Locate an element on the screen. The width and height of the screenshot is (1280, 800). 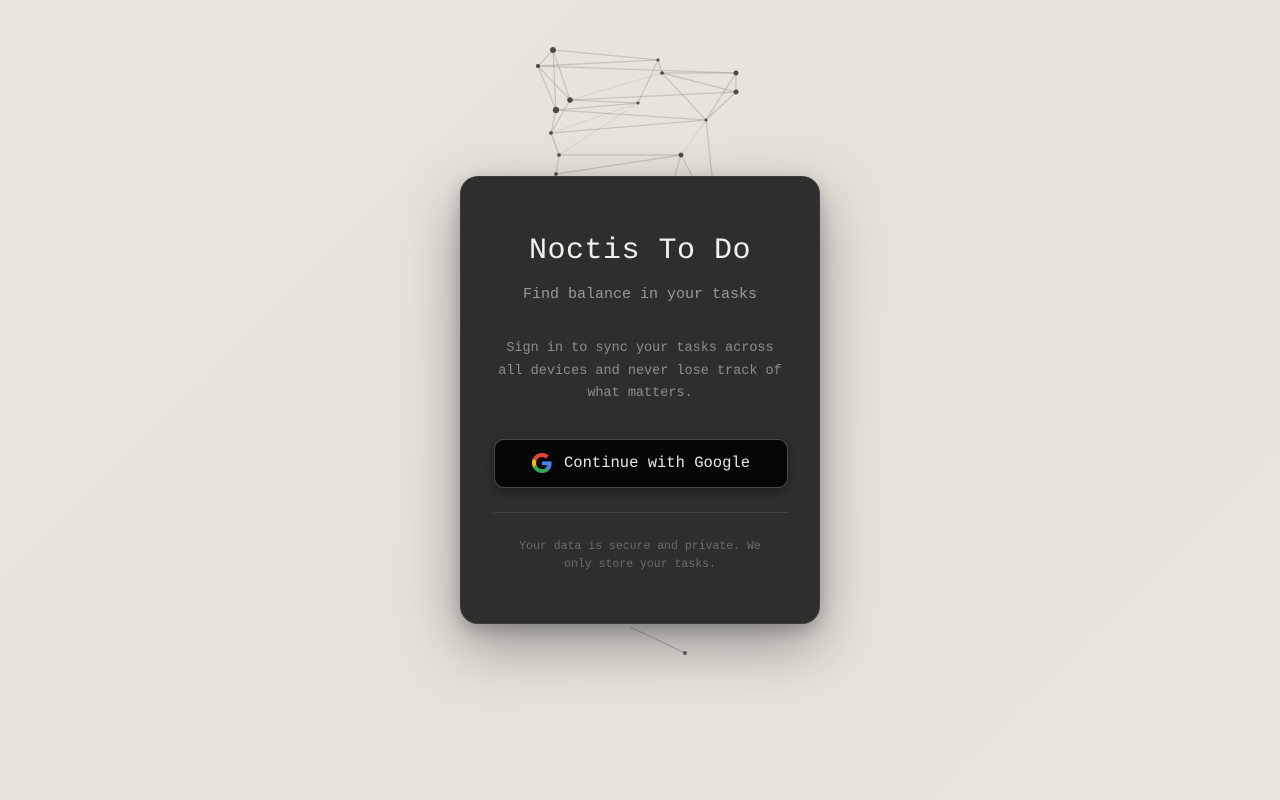
google-g-icon is located at coordinates (541, 463).